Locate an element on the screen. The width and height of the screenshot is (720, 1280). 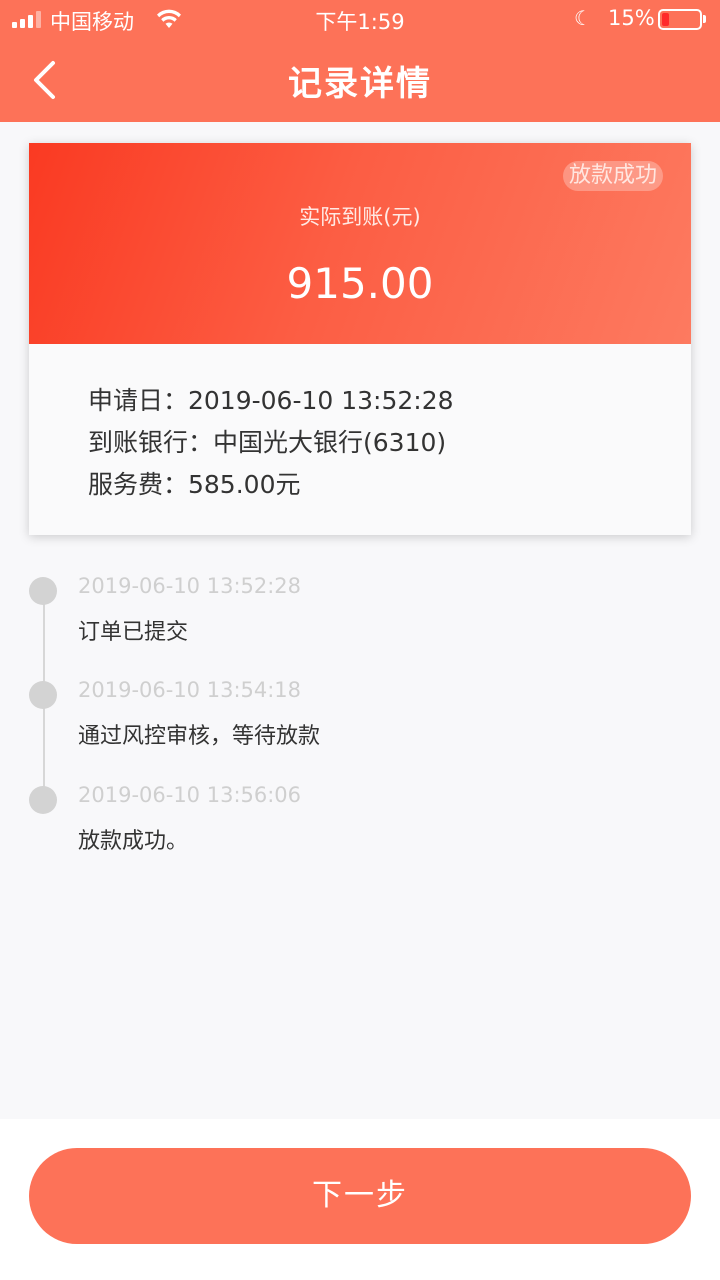
amount-banner: 放款成功 实际到账(元) 915.00 is located at coordinates (360, 243).